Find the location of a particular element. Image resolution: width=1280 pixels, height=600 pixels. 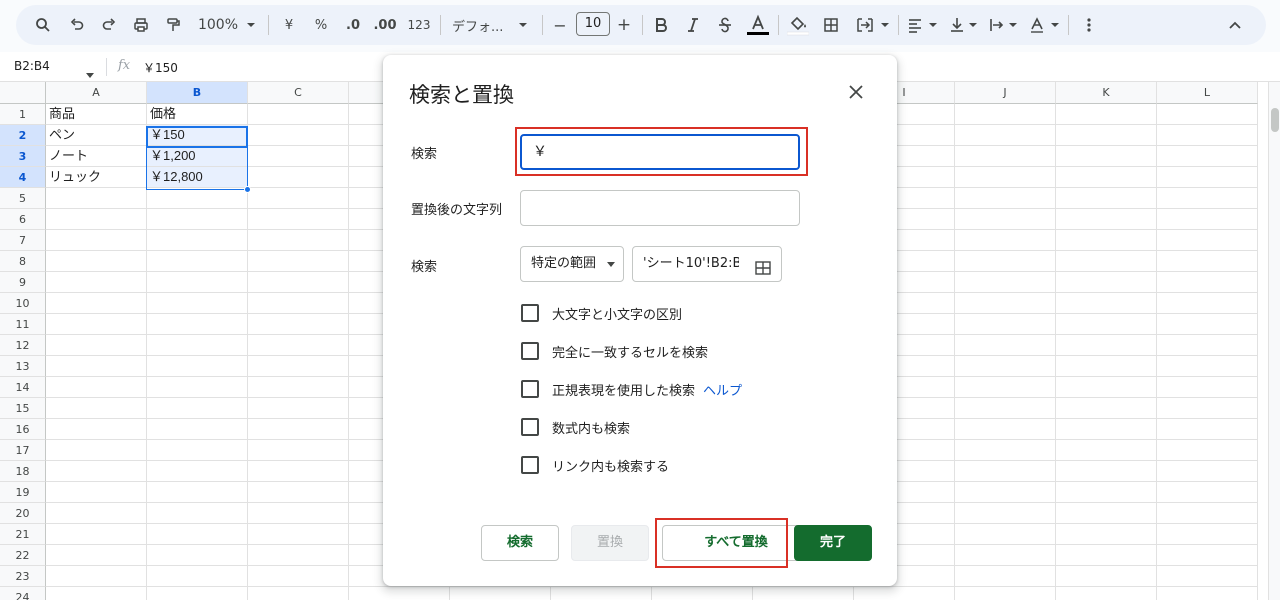

redo-icon is located at coordinates (109, 25).